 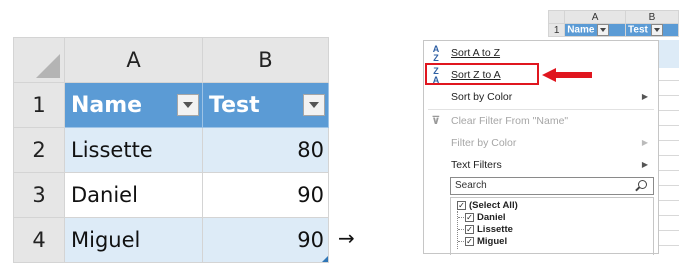 I want to click on menu-item-filter-by-color: Filter by Color ▶, so click(x=542, y=143).